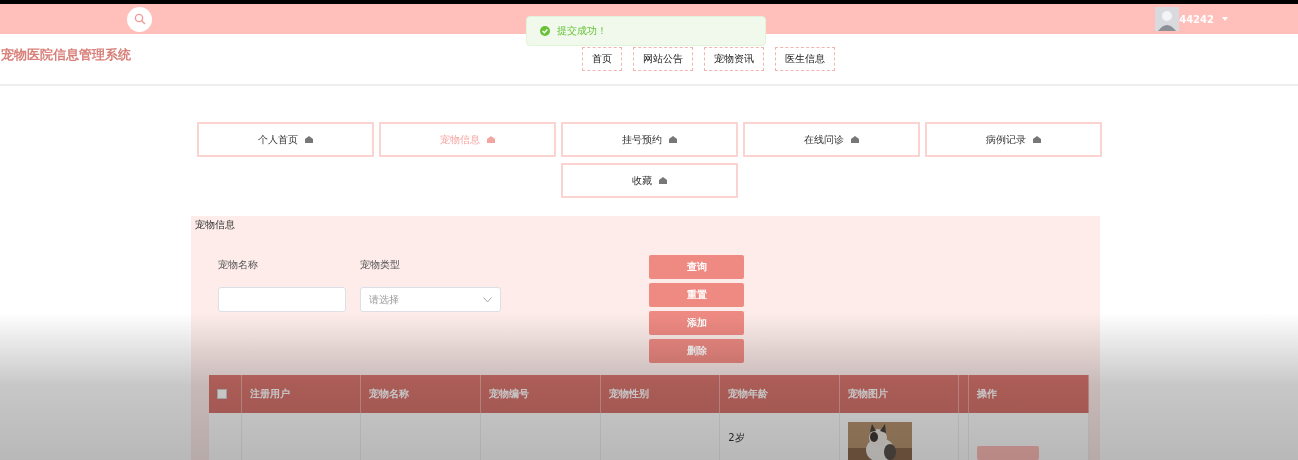  Describe the element at coordinates (1008, 453) in the screenshot. I see `row-button` at that location.